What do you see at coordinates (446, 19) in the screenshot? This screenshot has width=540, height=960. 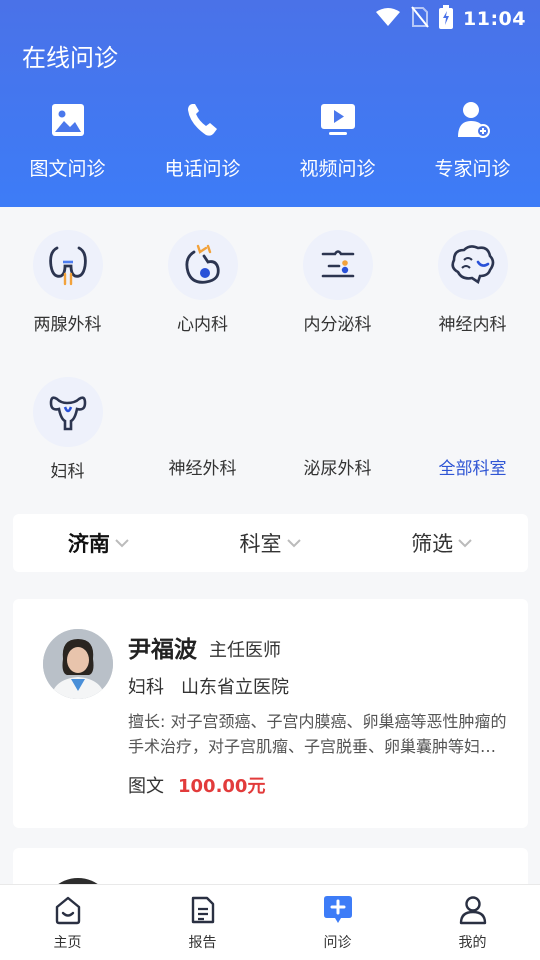 I see `battery-icon` at bounding box center [446, 19].